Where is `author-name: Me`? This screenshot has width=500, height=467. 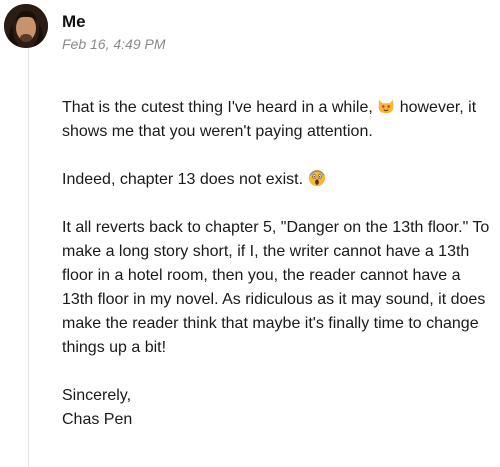
author-name: Me is located at coordinates (74, 22).